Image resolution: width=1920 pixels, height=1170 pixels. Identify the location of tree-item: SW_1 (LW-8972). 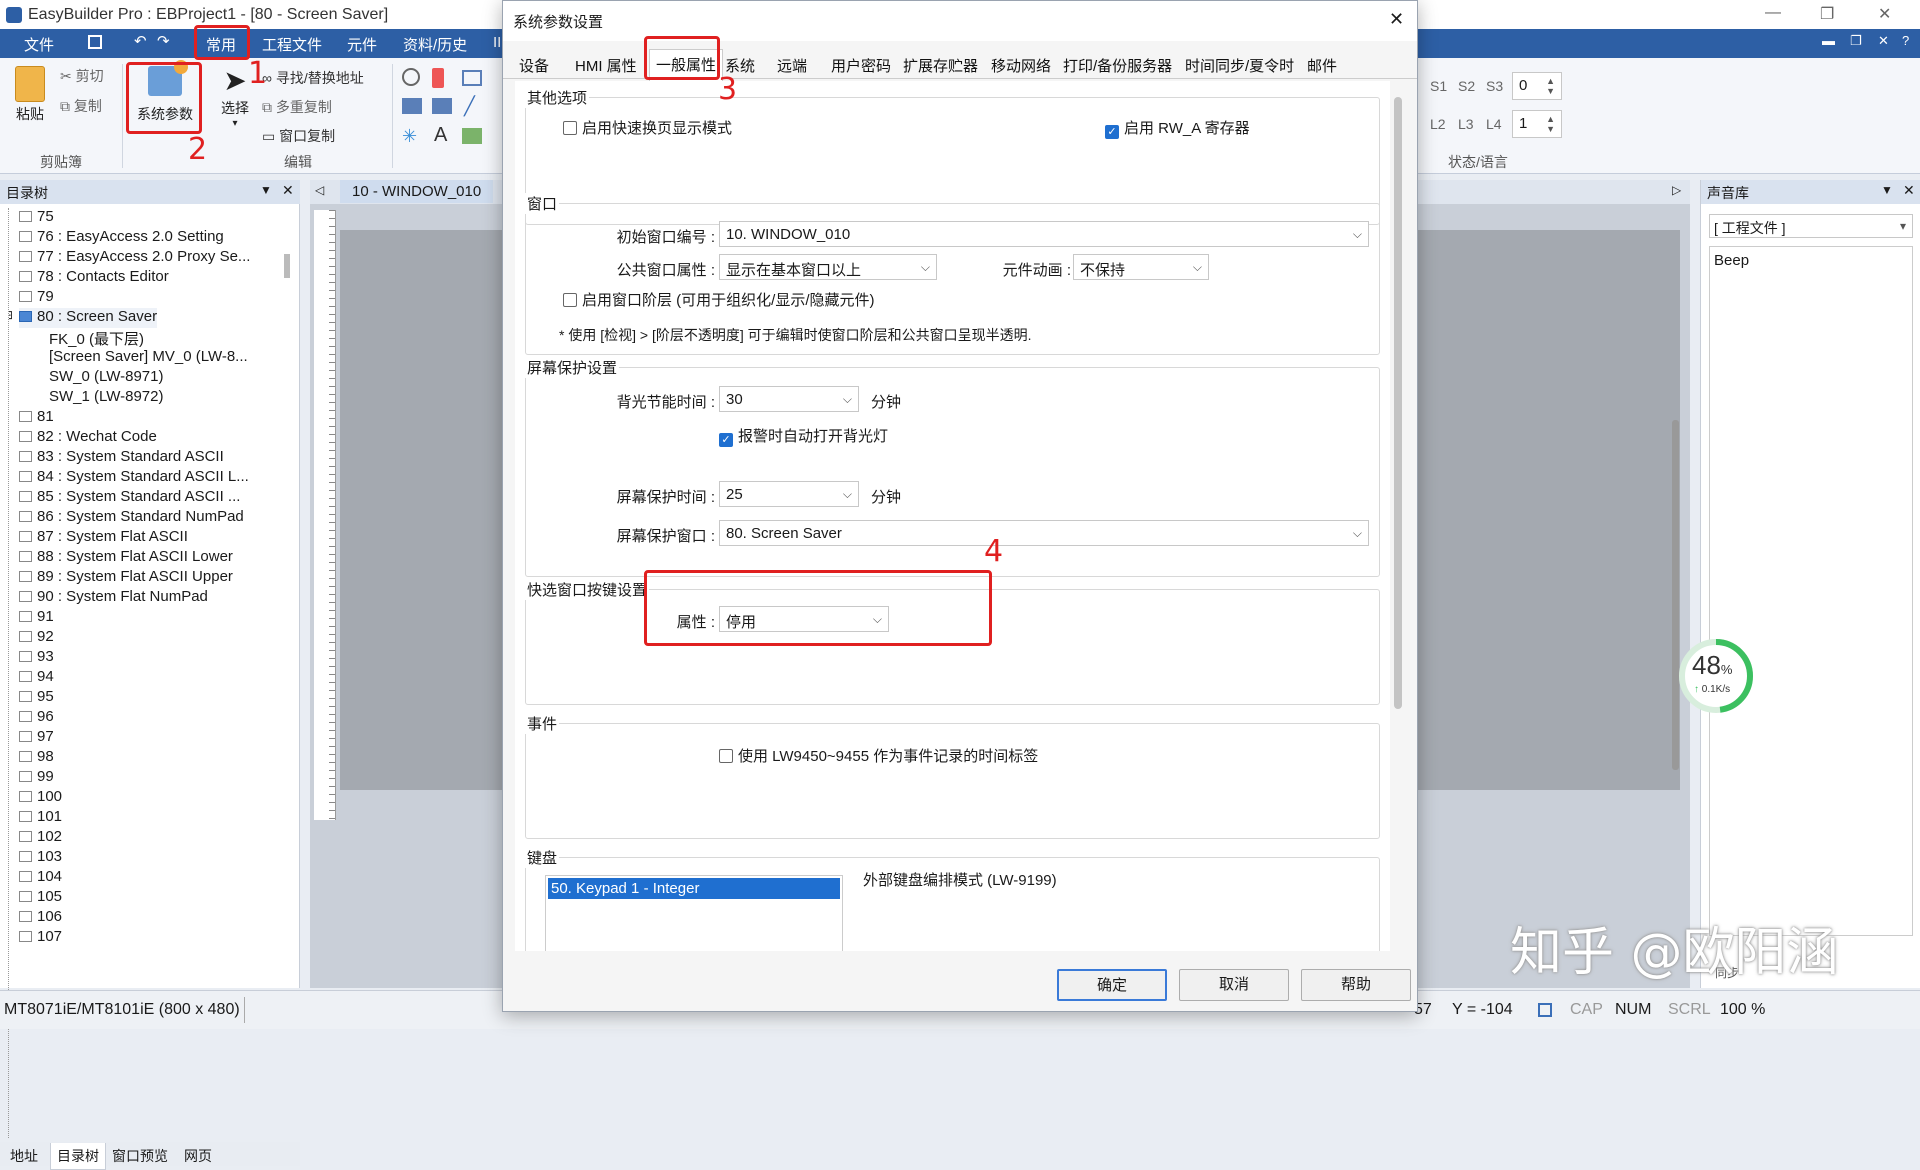
(106, 398).